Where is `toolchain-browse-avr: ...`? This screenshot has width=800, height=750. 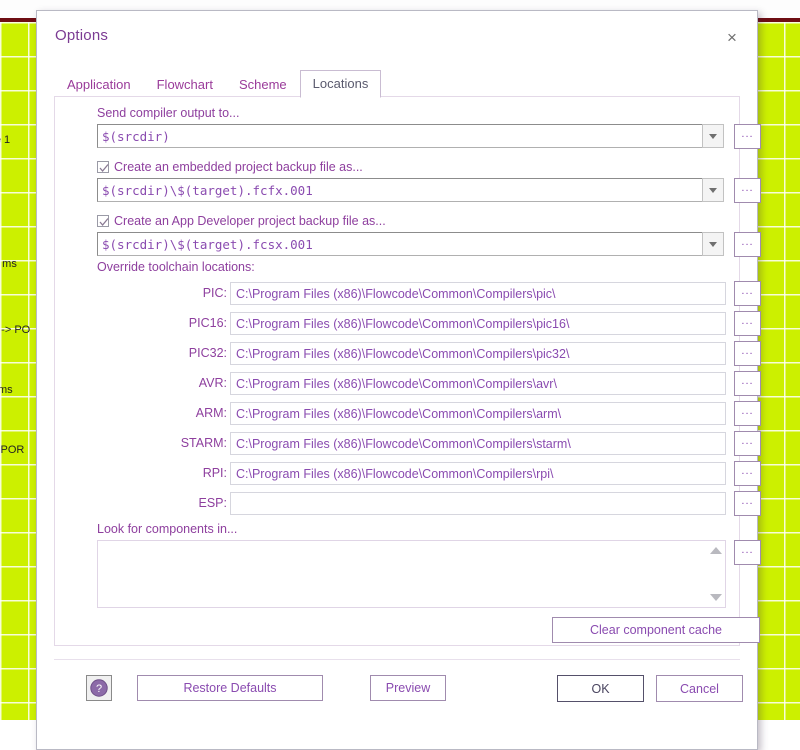
toolchain-browse-avr: ... is located at coordinates (747, 383).